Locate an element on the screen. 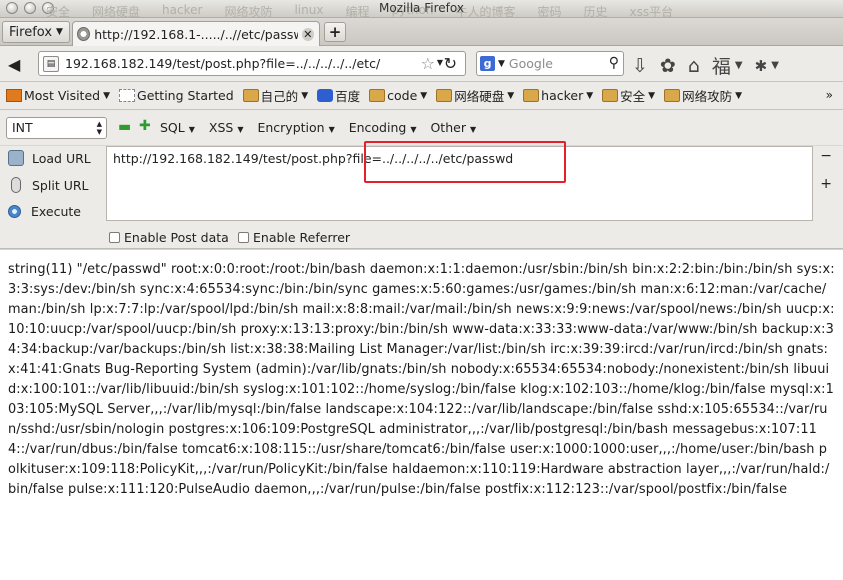  google-engine-icon: g is located at coordinates (487, 63).